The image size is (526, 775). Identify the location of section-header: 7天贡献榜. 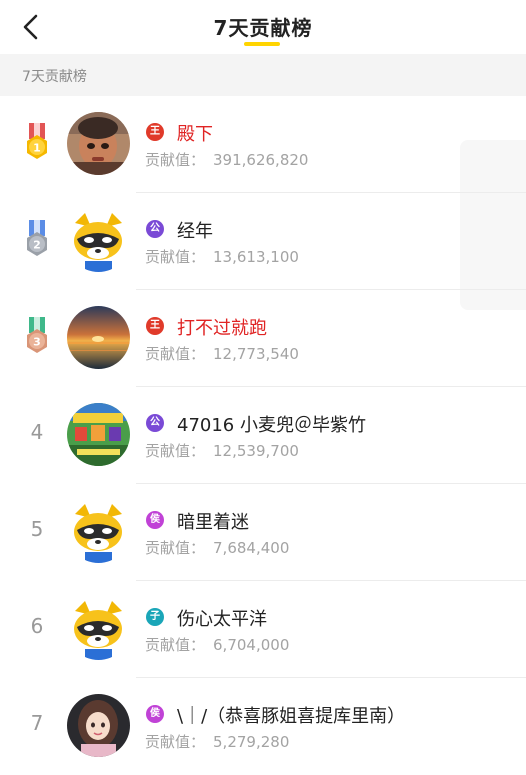
(263, 75).